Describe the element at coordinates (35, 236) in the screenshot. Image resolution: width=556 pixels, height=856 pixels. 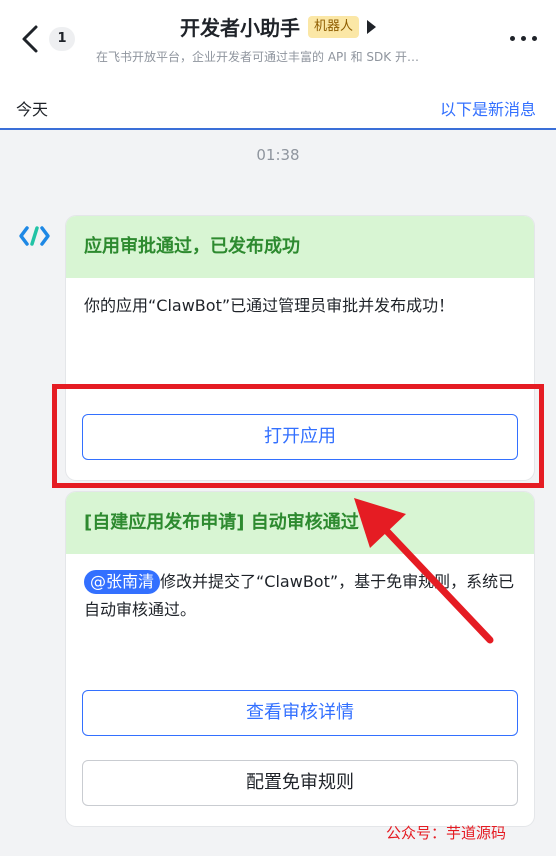
I see `bot-avatar-icon` at that location.